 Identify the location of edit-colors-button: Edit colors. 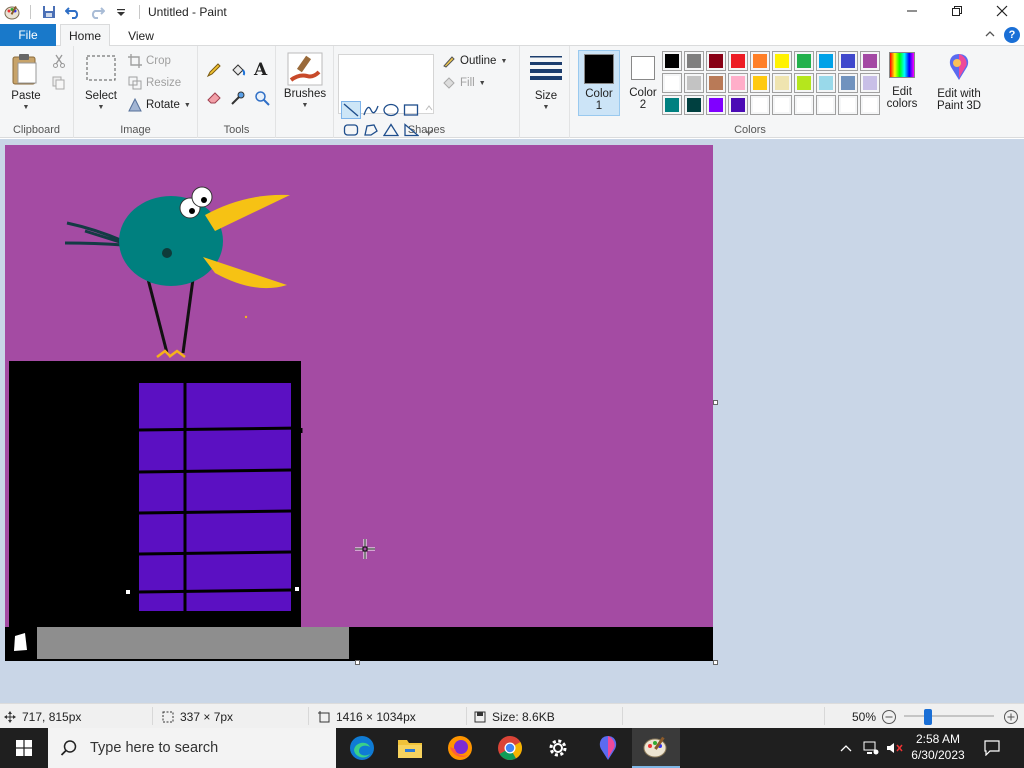
(902, 81).